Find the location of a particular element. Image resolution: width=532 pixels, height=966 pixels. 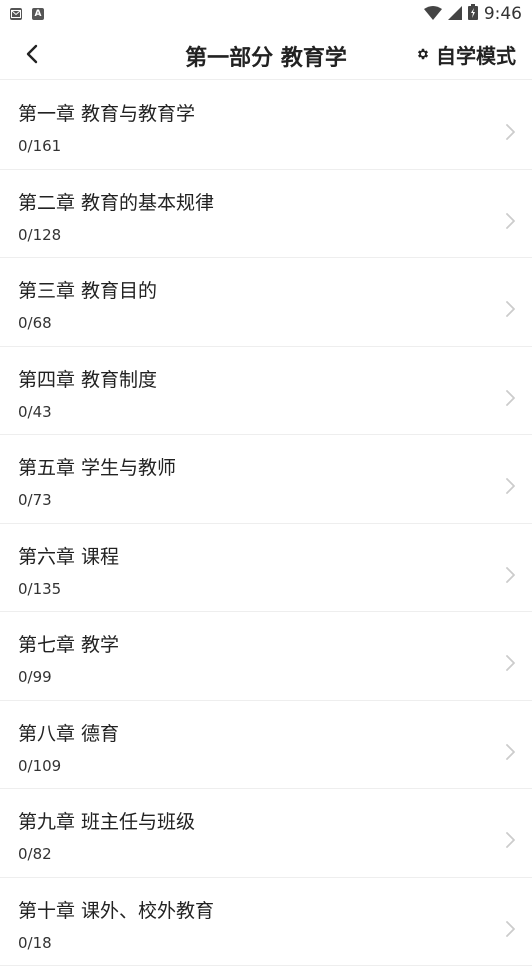

chapter-item-8: 第八章 德育 0/109 is located at coordinates (266, 745).